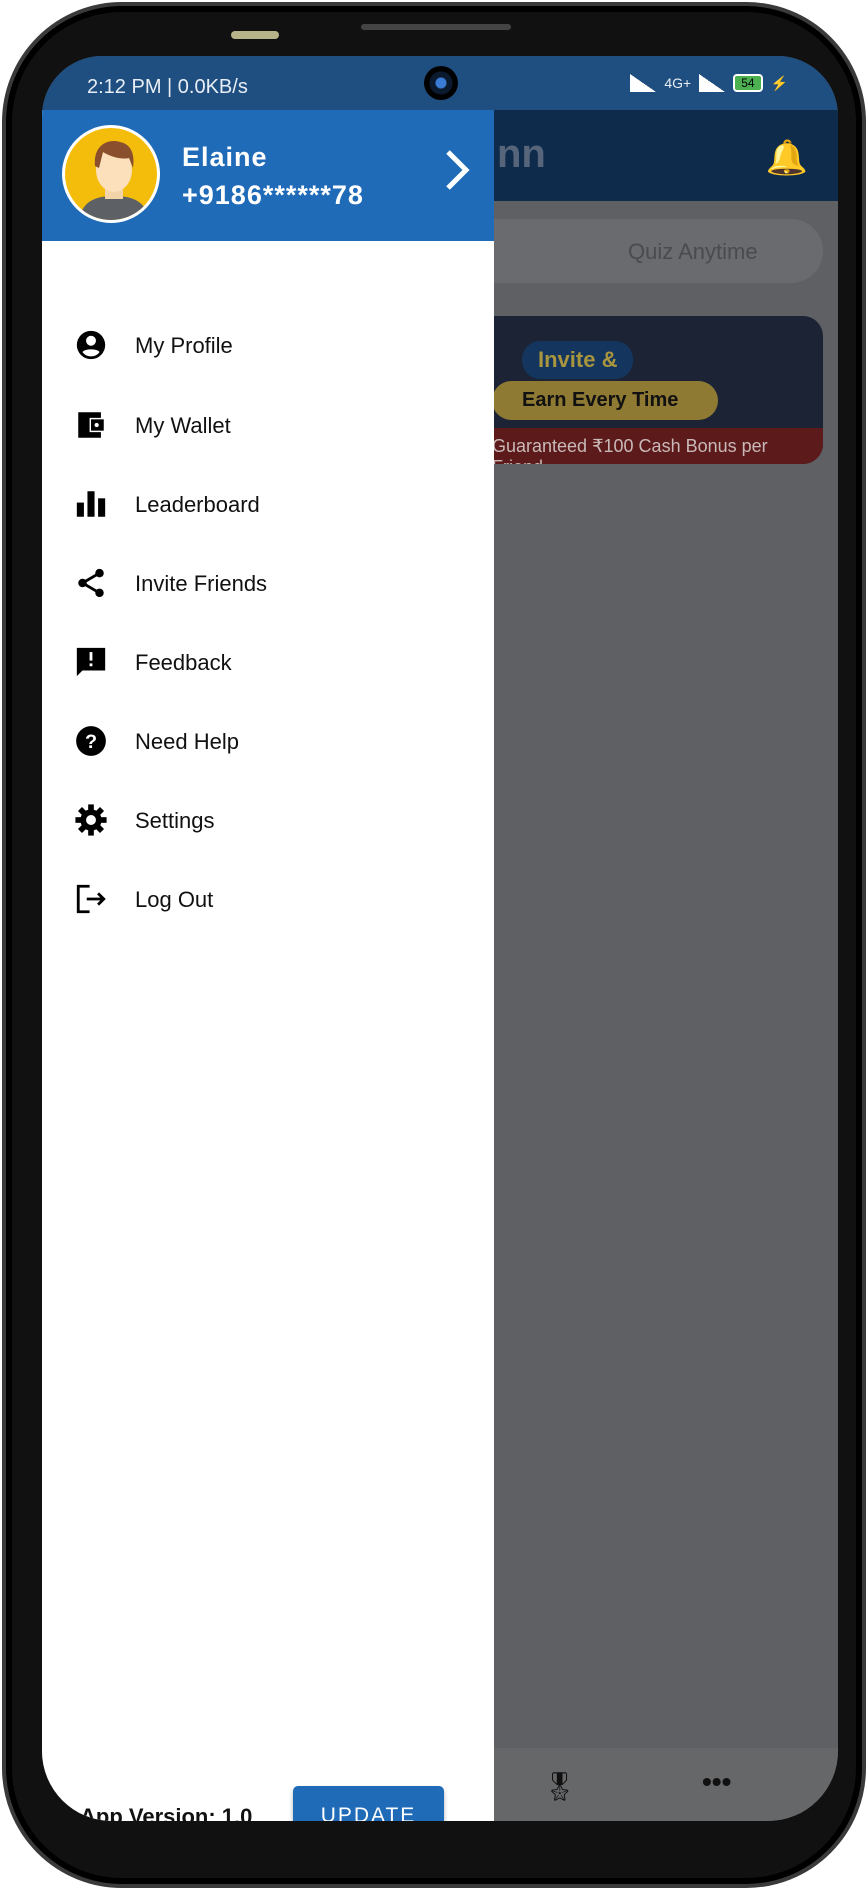 This screenshot has height=1891, width=868. What do you see at coordinates (225, 157) in the screenshot?
I see `user-name: Elaine` at bounding box center [225, 157].